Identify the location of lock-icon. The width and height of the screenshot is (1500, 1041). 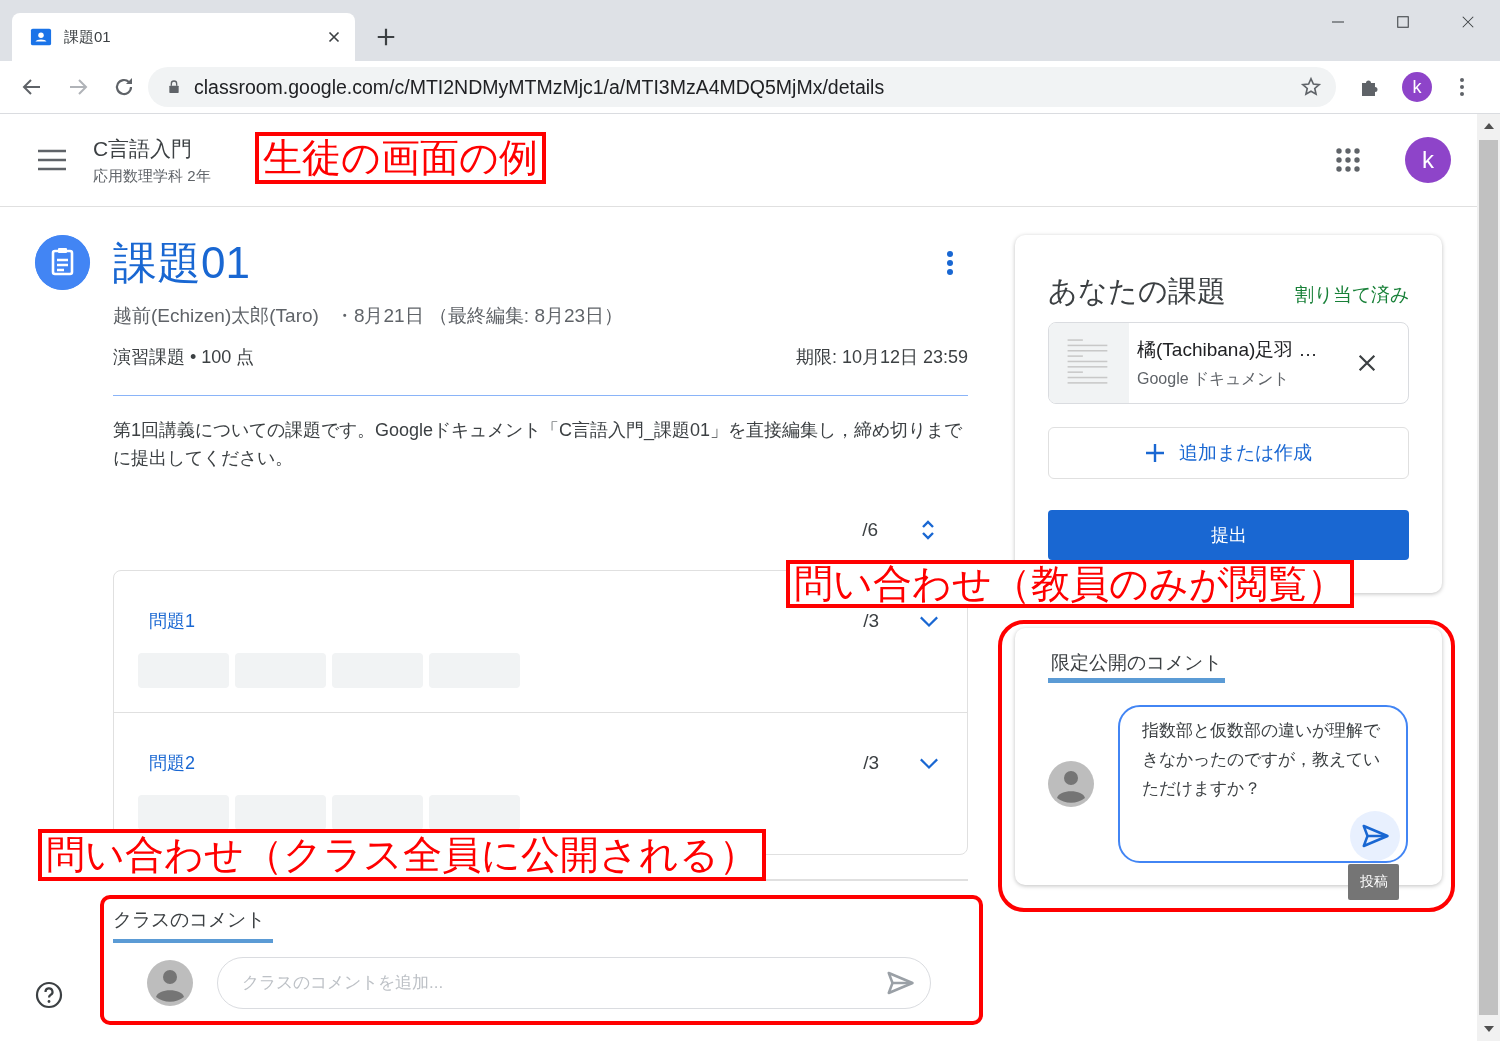
(174, 87).